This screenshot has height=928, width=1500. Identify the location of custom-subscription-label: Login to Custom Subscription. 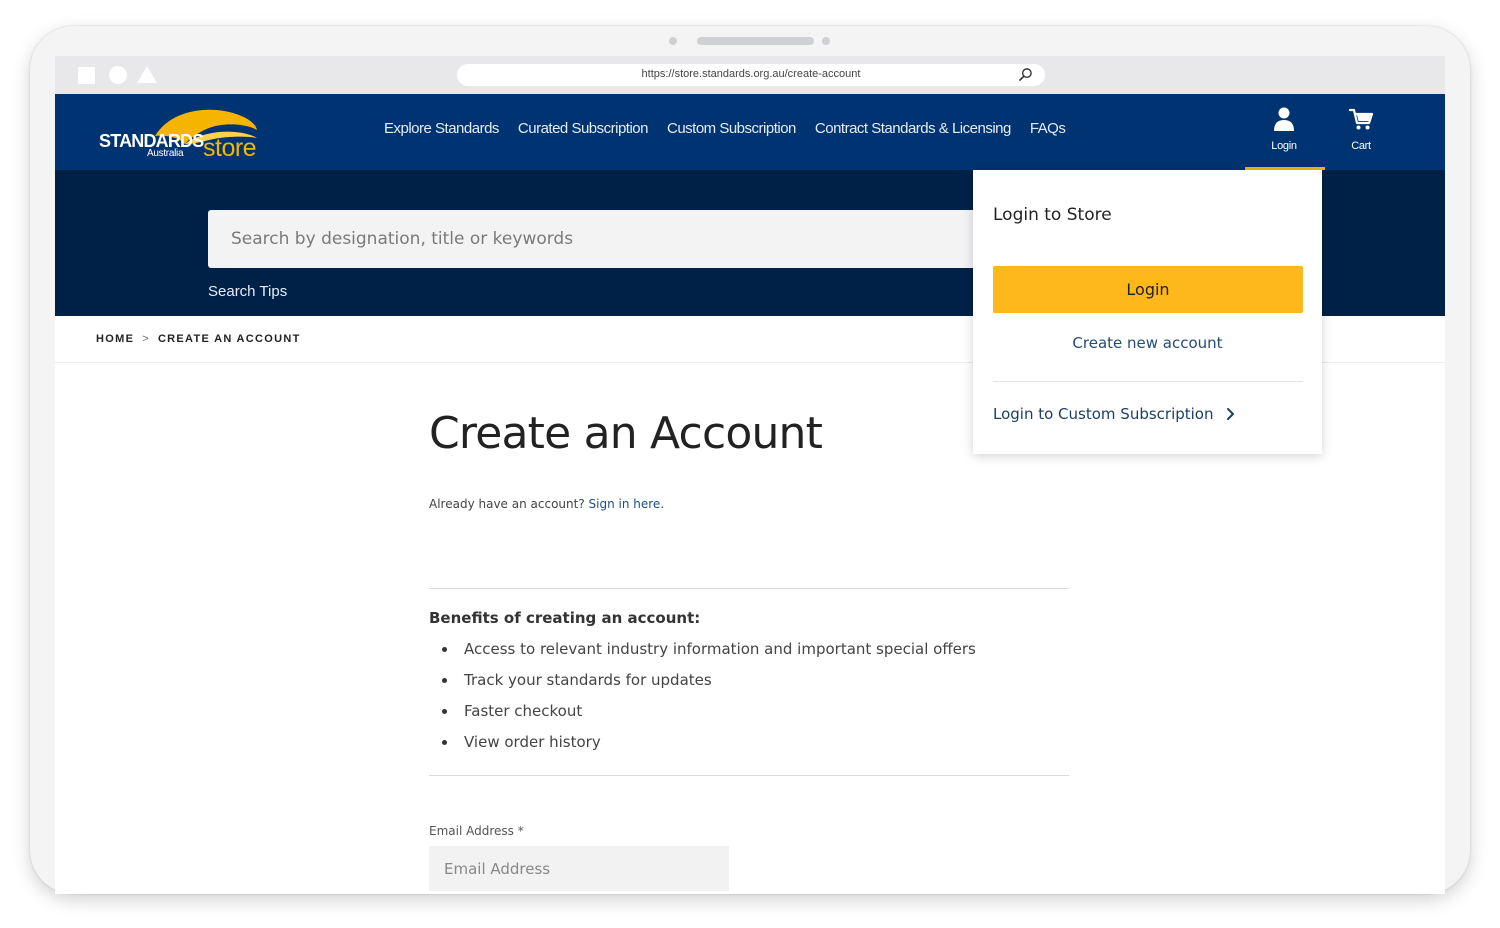
(1103, 414).